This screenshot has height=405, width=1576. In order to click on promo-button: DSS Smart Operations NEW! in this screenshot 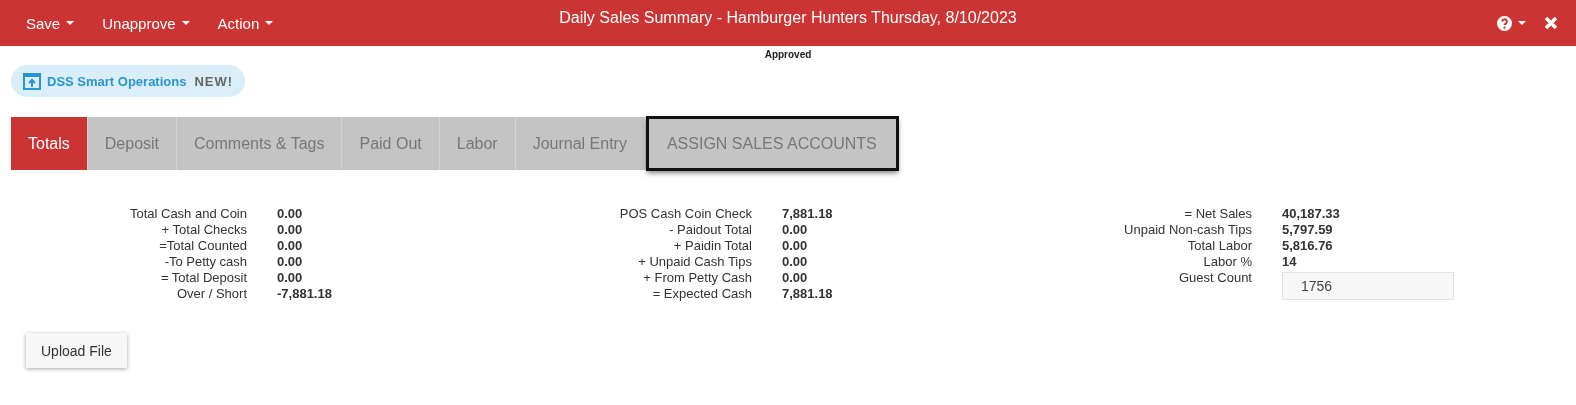, I will do `click(128, 81)`.